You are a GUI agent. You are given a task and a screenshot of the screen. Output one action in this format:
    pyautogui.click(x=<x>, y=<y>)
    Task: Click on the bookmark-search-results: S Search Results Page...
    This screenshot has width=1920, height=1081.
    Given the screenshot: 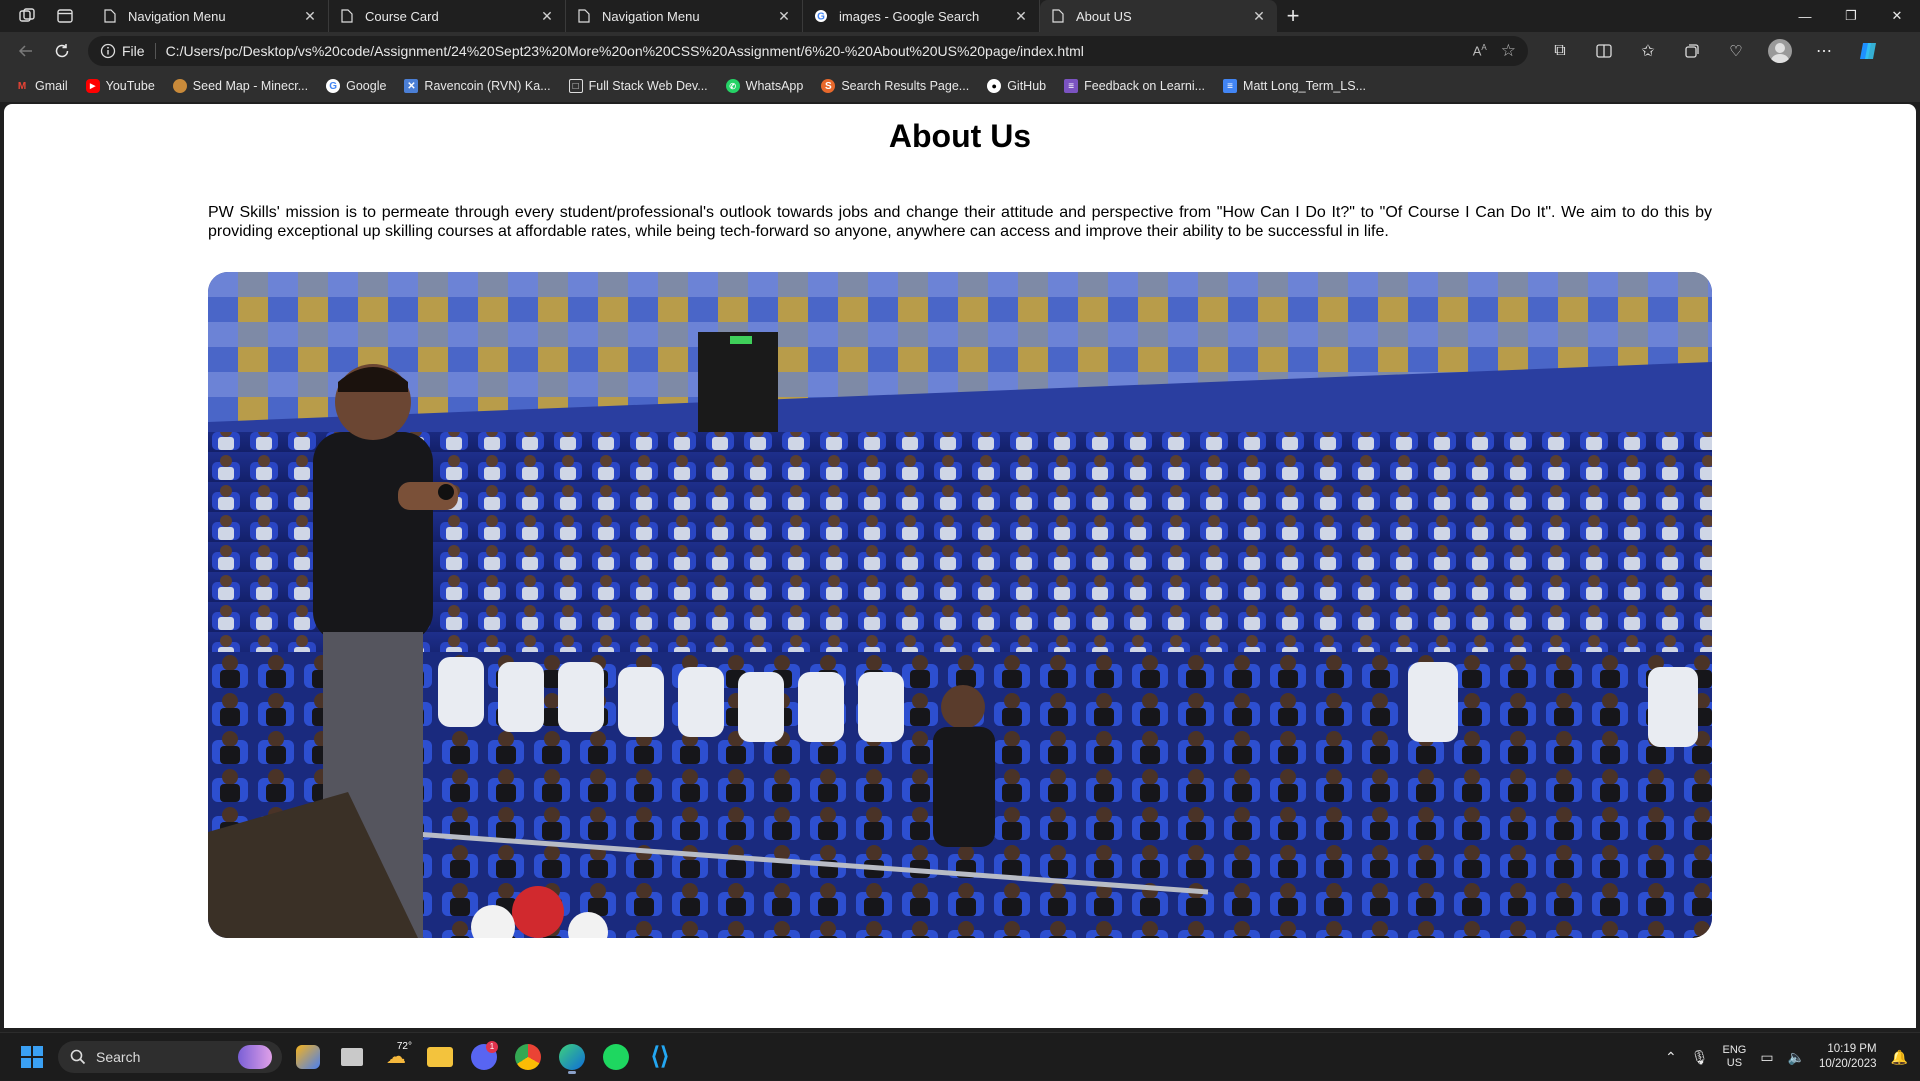 What is the action you would take?
    pyautogui.click(x=895, y=86)
    